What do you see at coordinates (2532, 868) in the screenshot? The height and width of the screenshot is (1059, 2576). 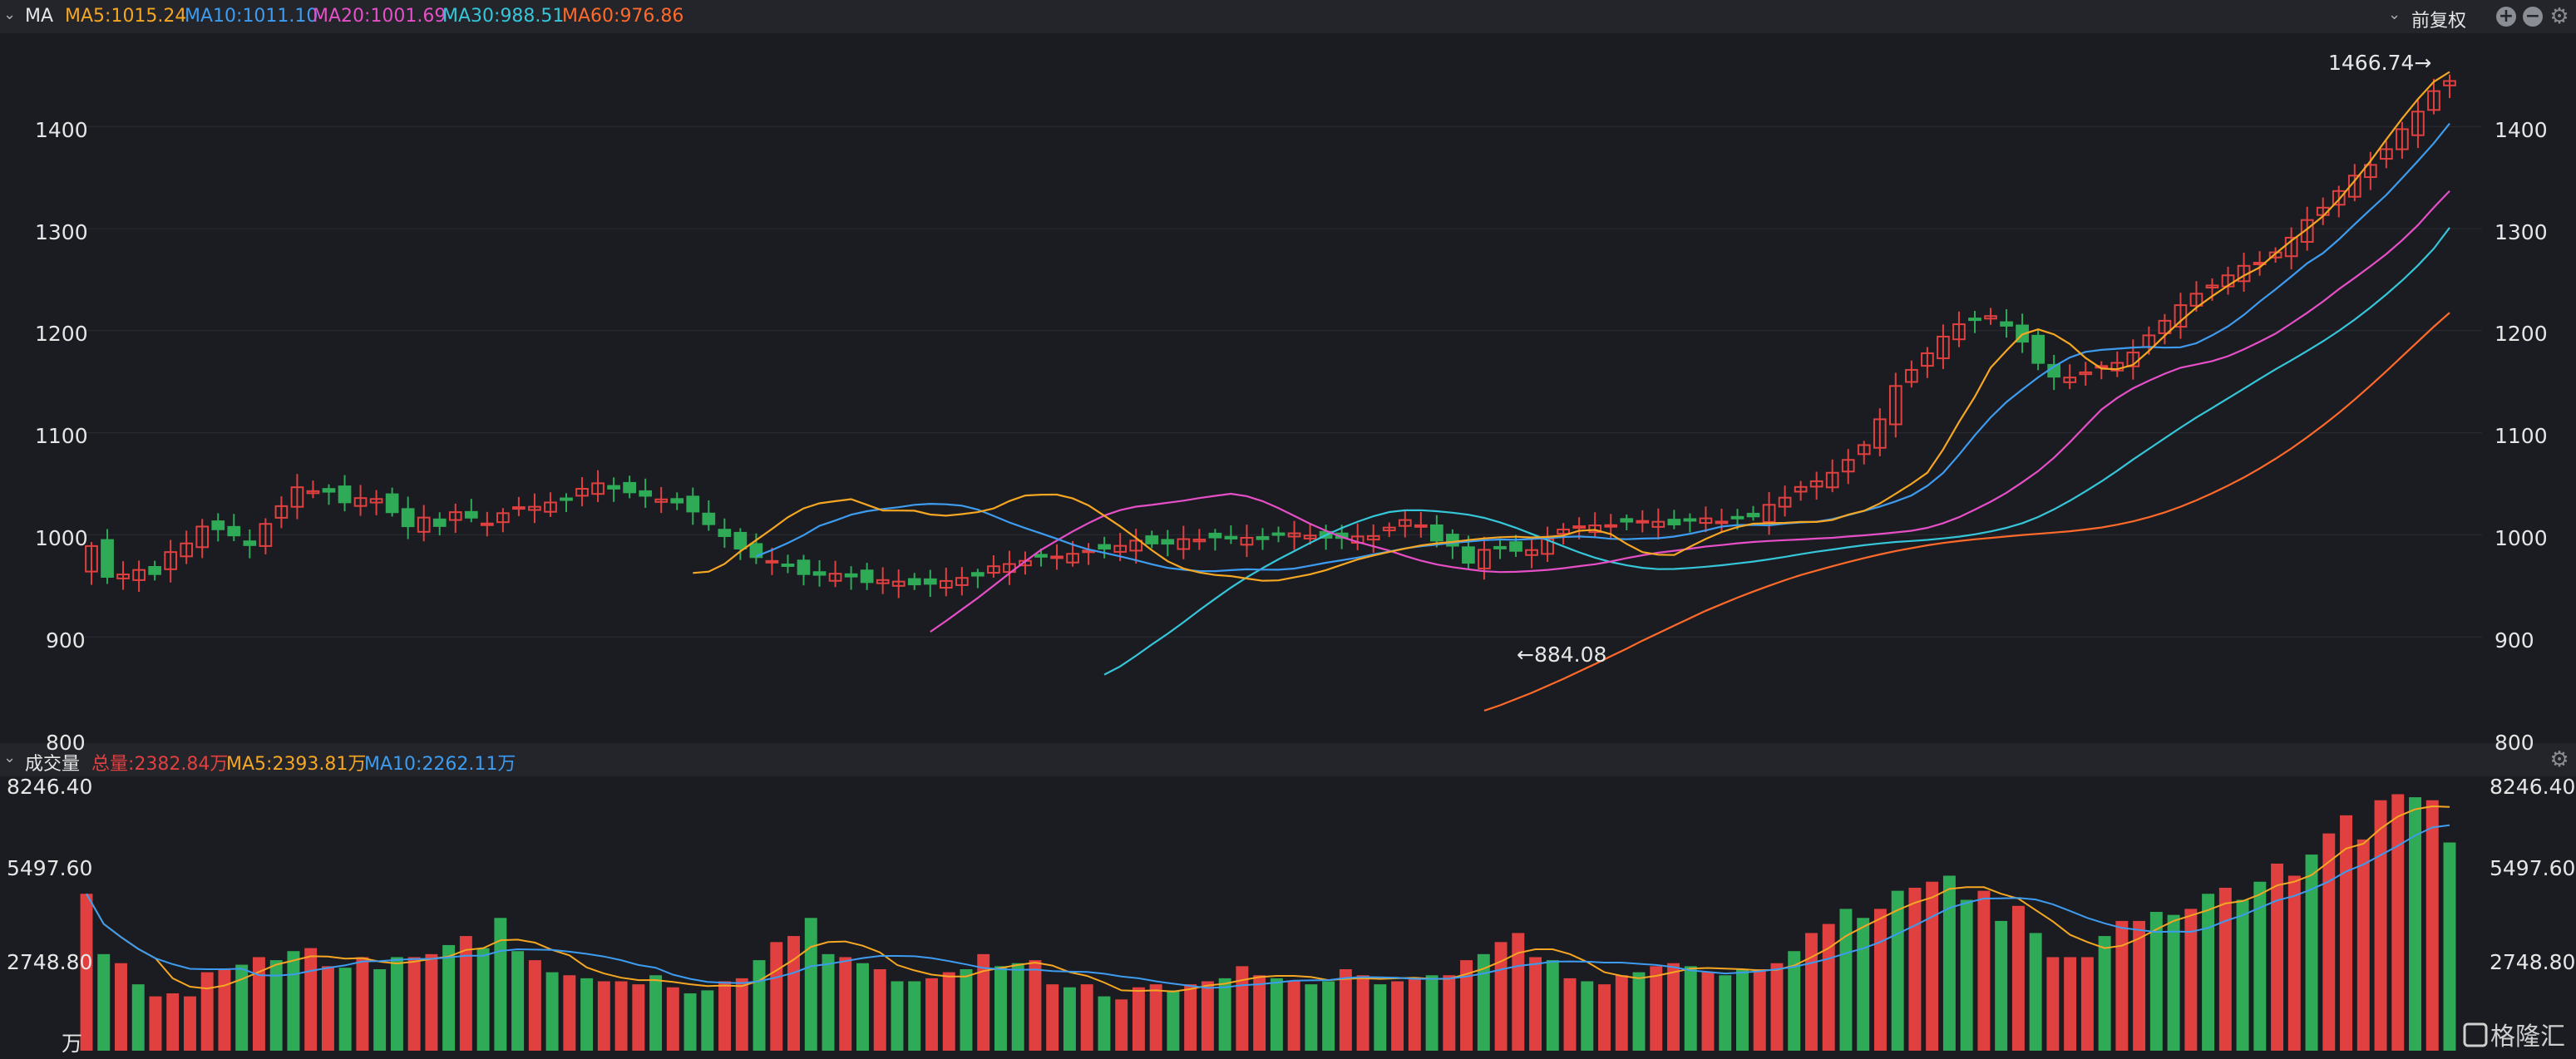 I see `volume-tick-right: 5497.60` at bounding box center [2532, 868].